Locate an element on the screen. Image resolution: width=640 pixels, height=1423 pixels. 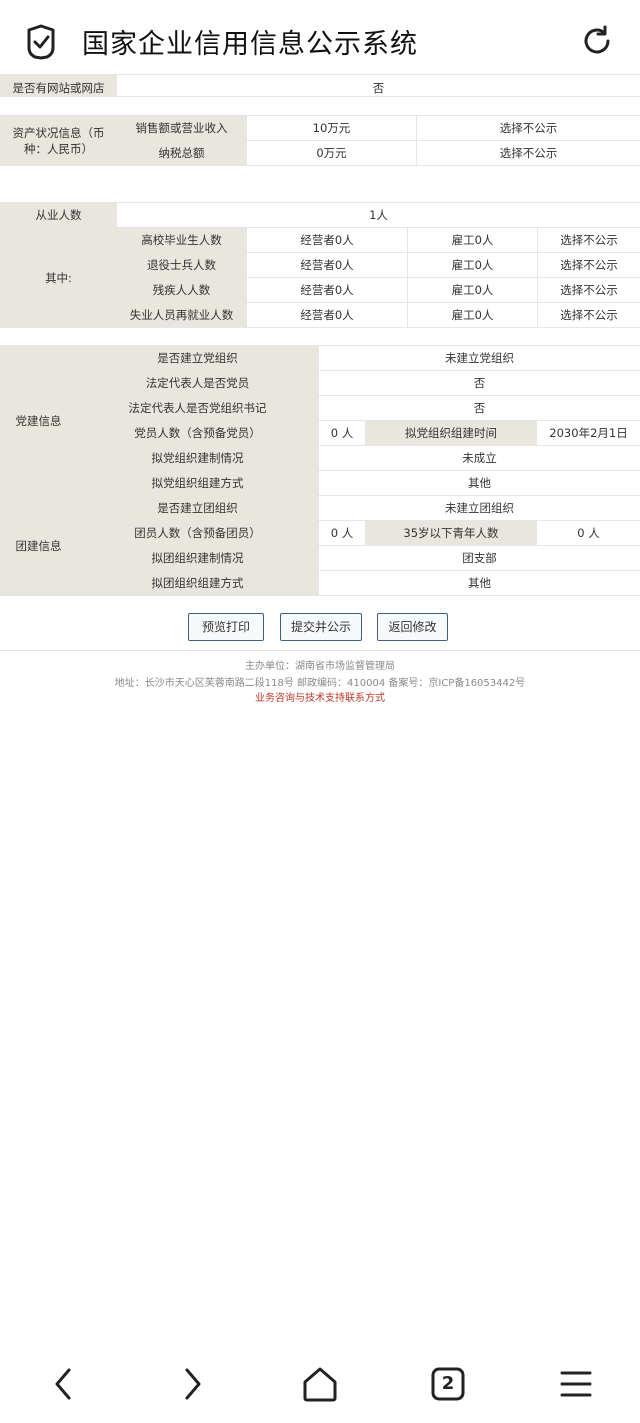
footer-divider is located at coordinates (320, 650).